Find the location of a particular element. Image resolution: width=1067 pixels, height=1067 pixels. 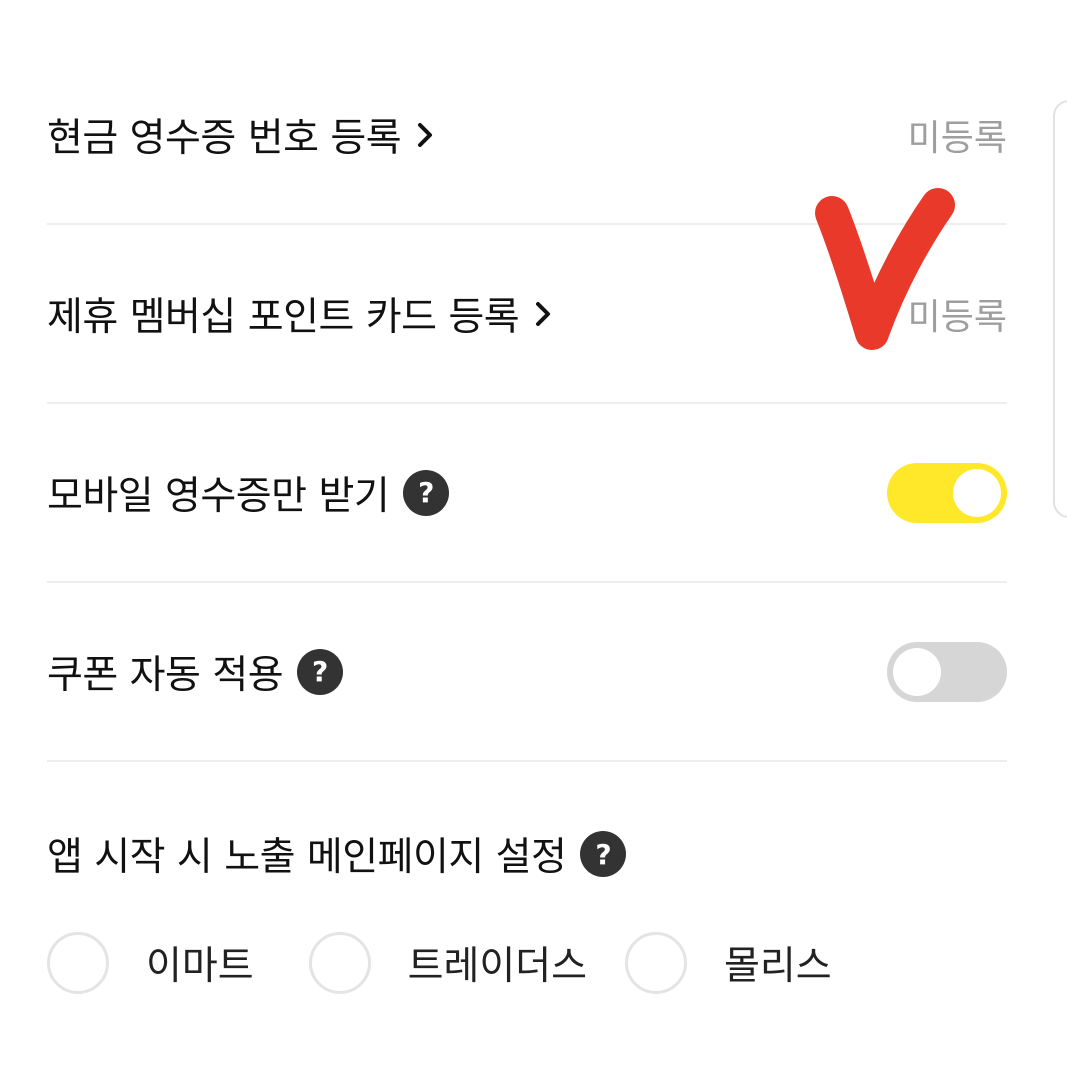

radio-option-emart: 이마트 is located at coordinates (150, 963).